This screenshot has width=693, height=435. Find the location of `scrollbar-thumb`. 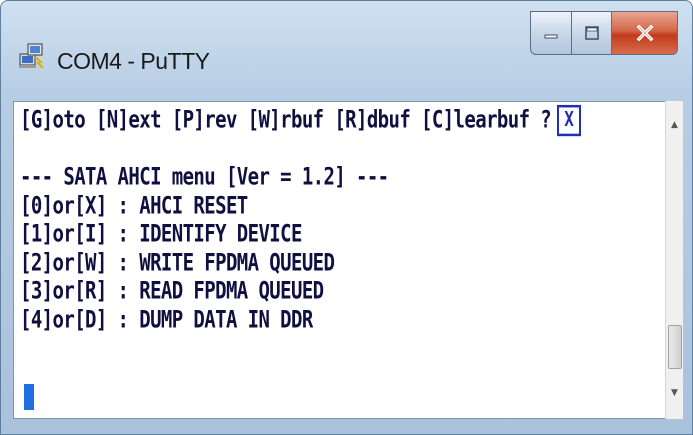

scrollbar-thumb is located at coordinates (675, 347).